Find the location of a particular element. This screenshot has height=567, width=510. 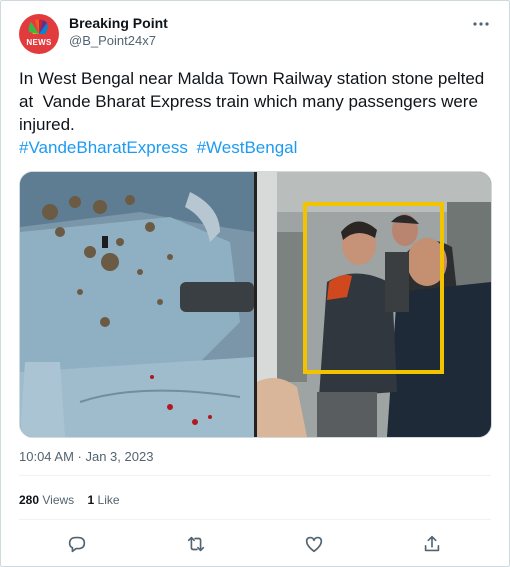

hashtag-row: #VandeBharatExpress #WestBengal is located at coordinates (160, 147).